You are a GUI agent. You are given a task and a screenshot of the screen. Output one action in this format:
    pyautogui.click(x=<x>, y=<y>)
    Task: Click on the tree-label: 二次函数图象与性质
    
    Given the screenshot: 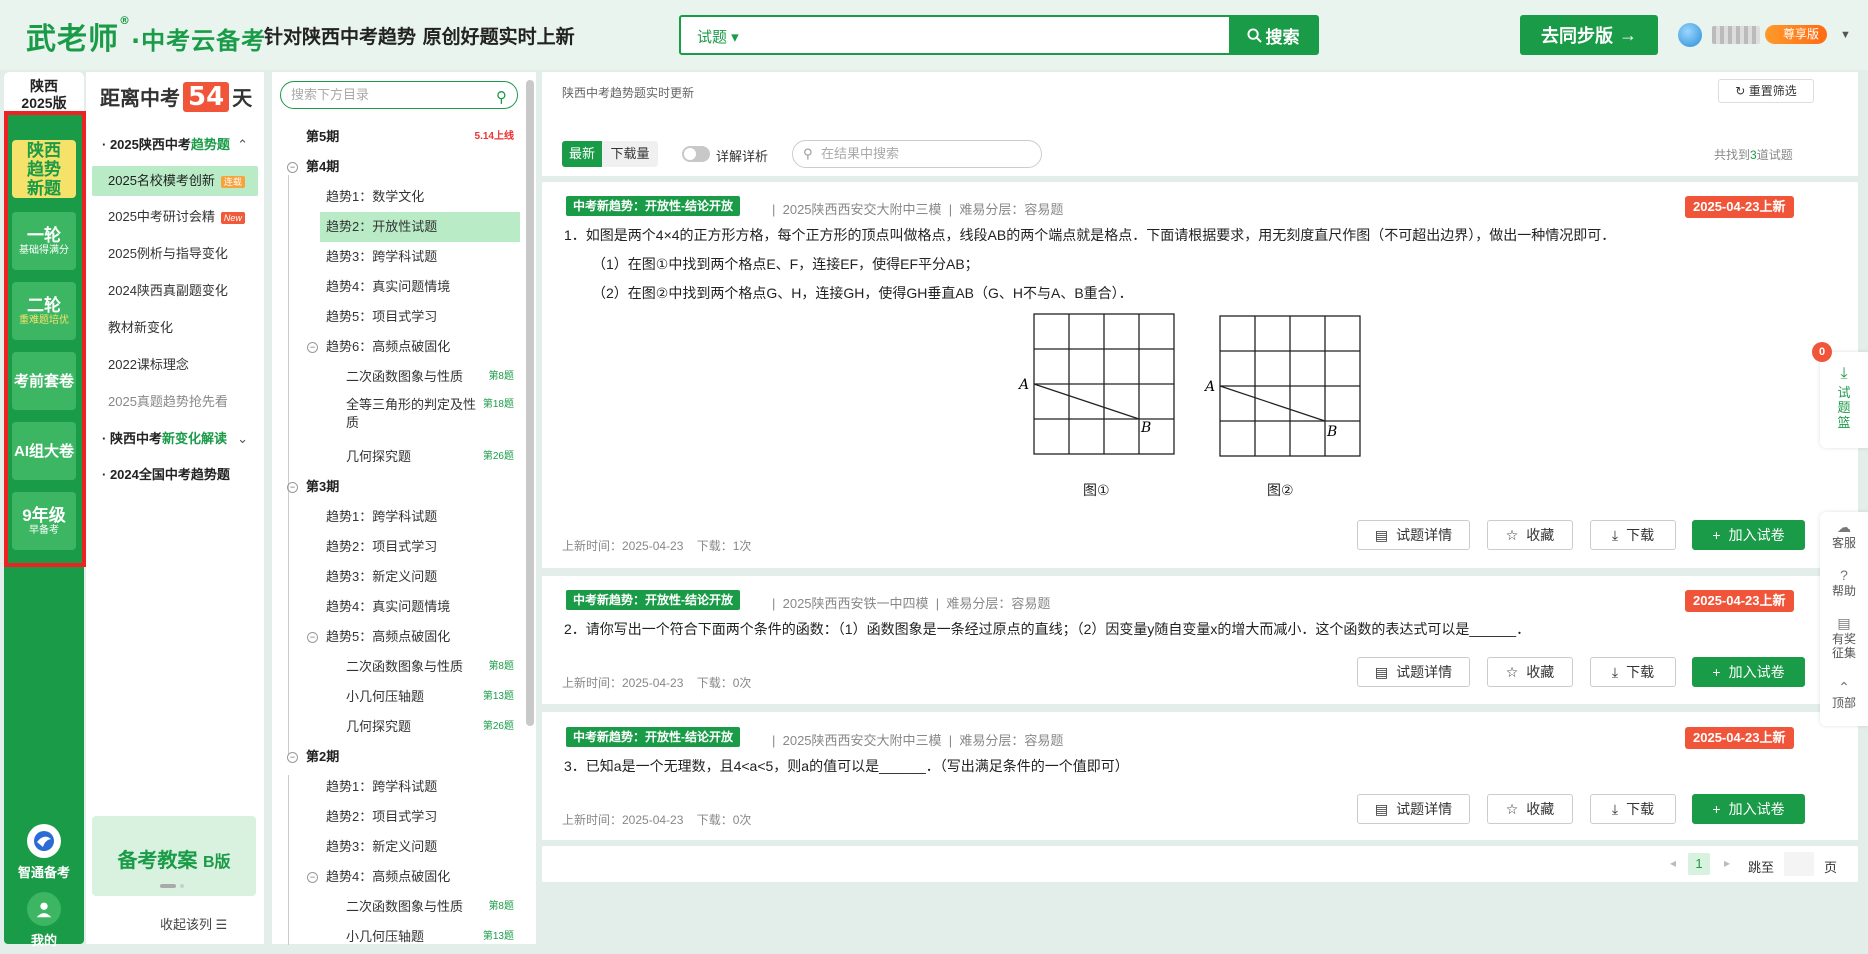 What is the action you would take?
    pyautogui.click(x=405, y=376)
    